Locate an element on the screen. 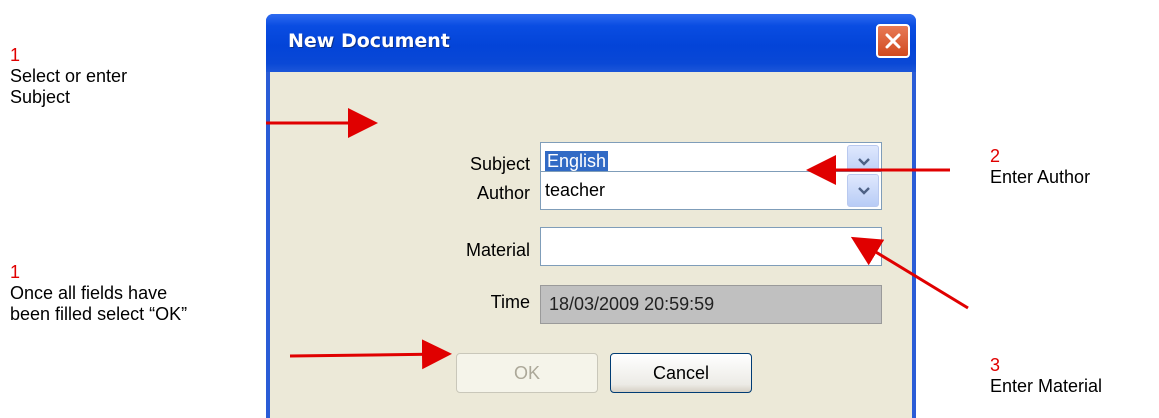 Image resolution: width=1159 pixels, height=418 pixels. close-icon is located at coordinates (893, 41).